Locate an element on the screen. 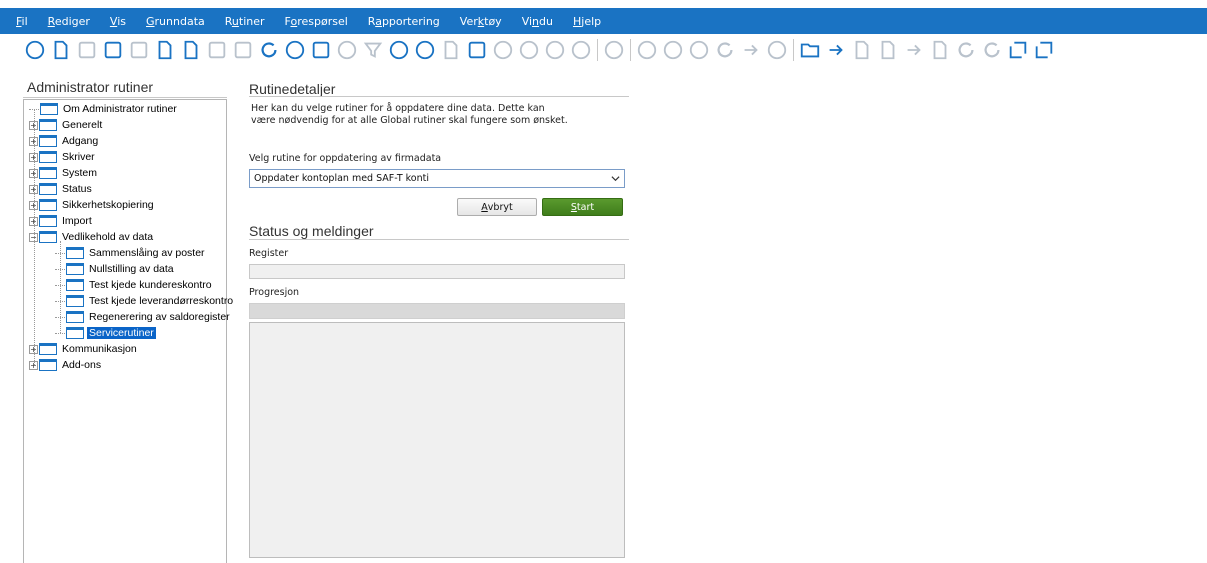  globe-button is located at coordinates (425, 50).